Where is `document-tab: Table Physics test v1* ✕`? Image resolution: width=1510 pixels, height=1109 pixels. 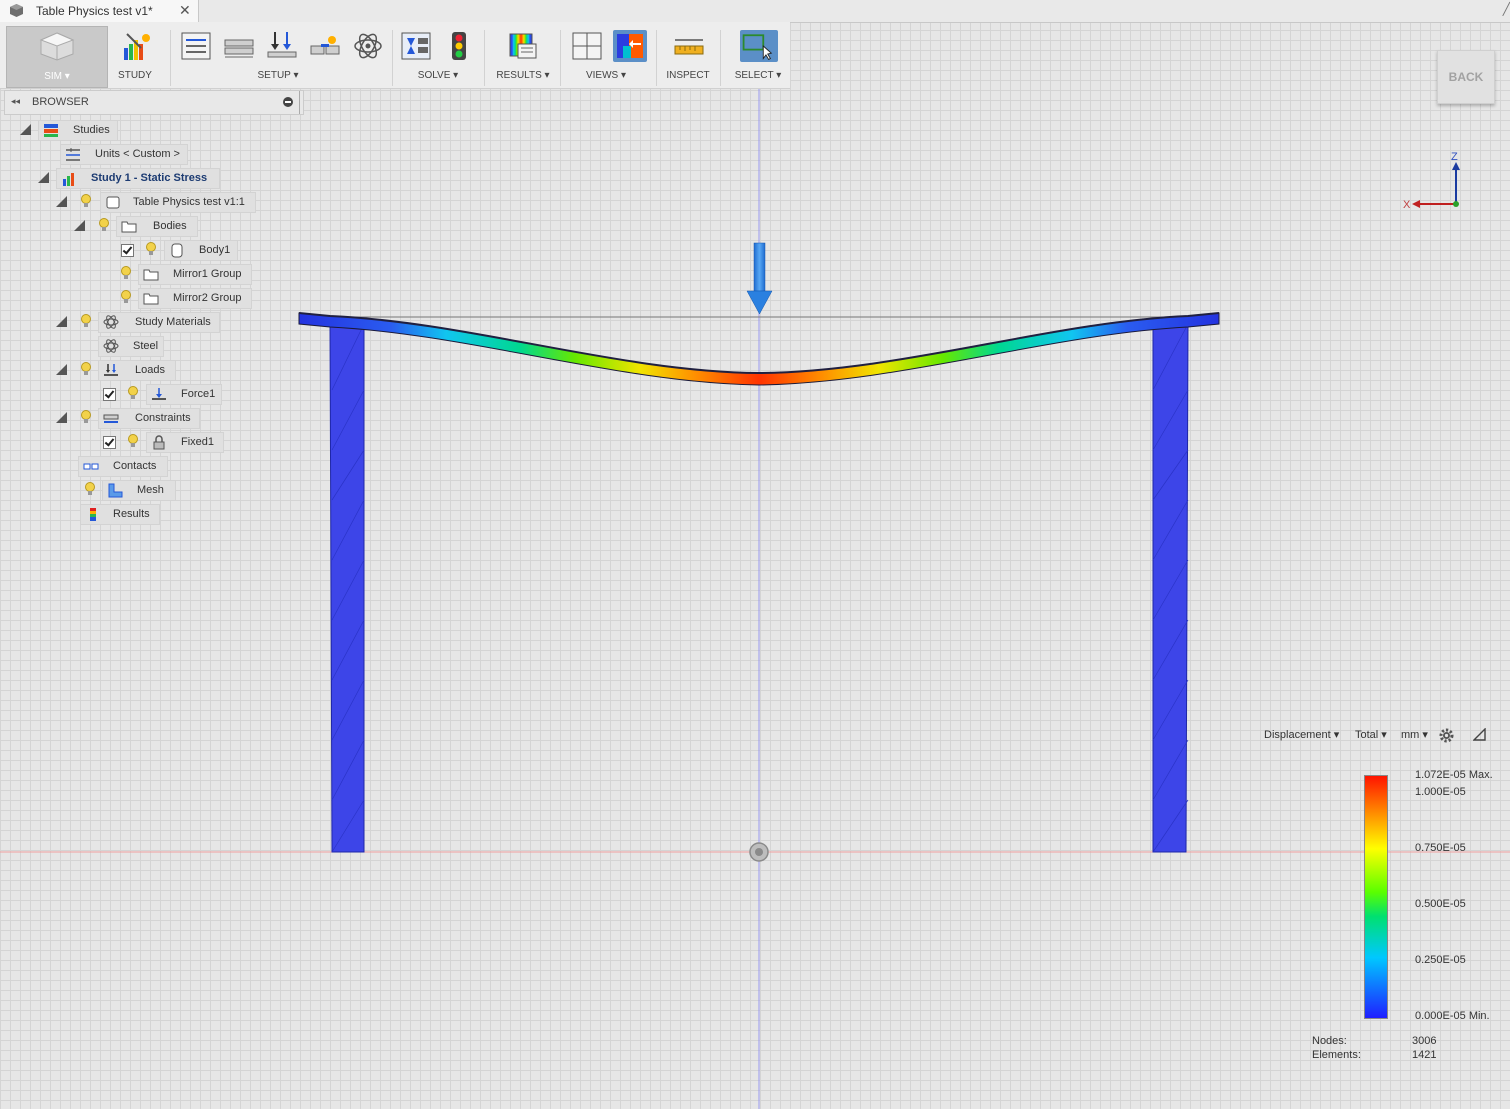
document-tab: Table Physics test v1* ✕ is located at coordinates (99, 11).